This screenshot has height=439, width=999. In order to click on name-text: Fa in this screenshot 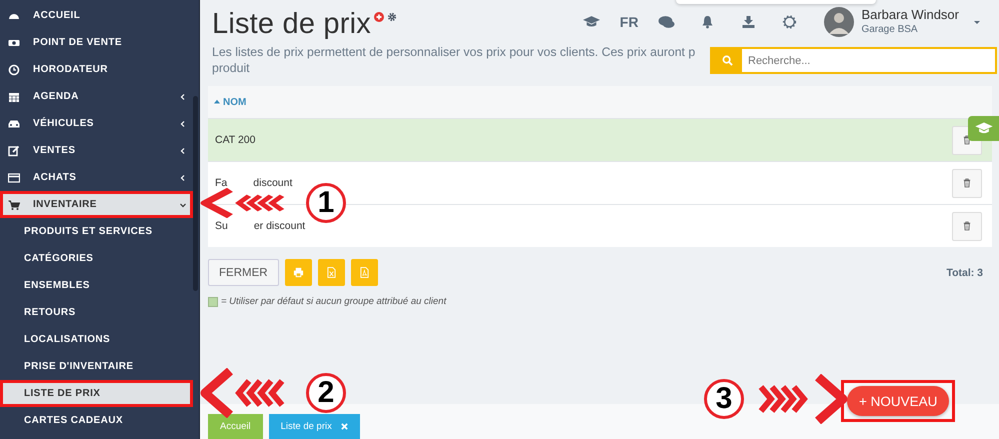, I will do `click(221, 183)`.